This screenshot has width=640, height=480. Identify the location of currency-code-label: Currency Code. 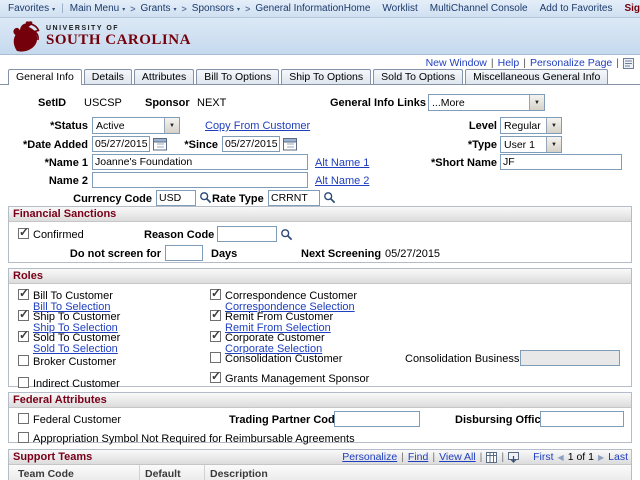
(112, 199).